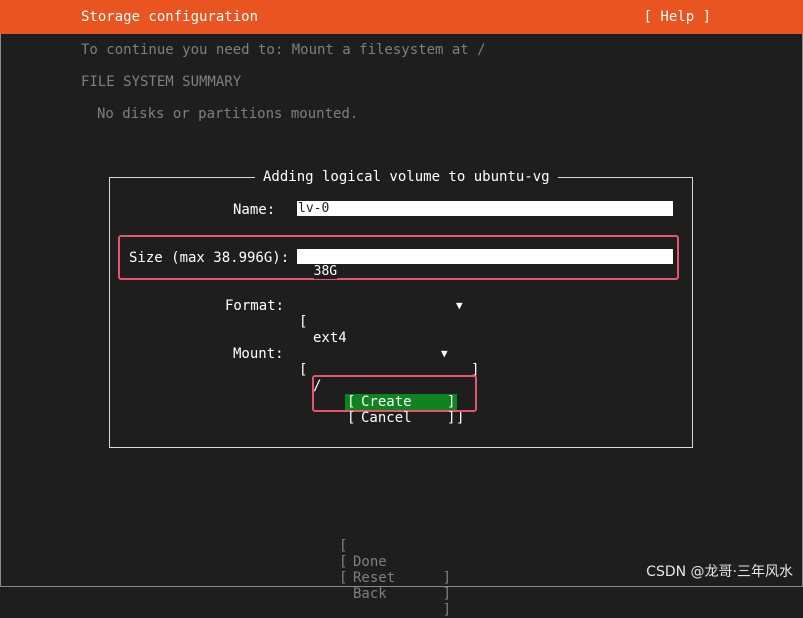  I want to click on mount-label: Mount:, so click(258, 354).